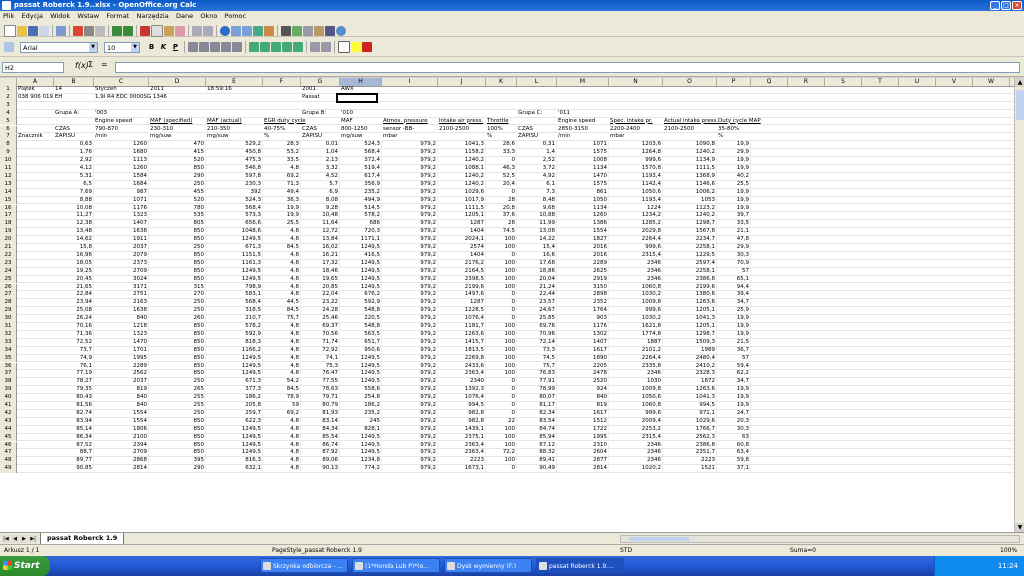 The width and height of the screenshot is (1024, 576). What do you see at coordinates (8, 176) in the screenshot?
I see `row-header: 12` at bounding box center [8, 176].